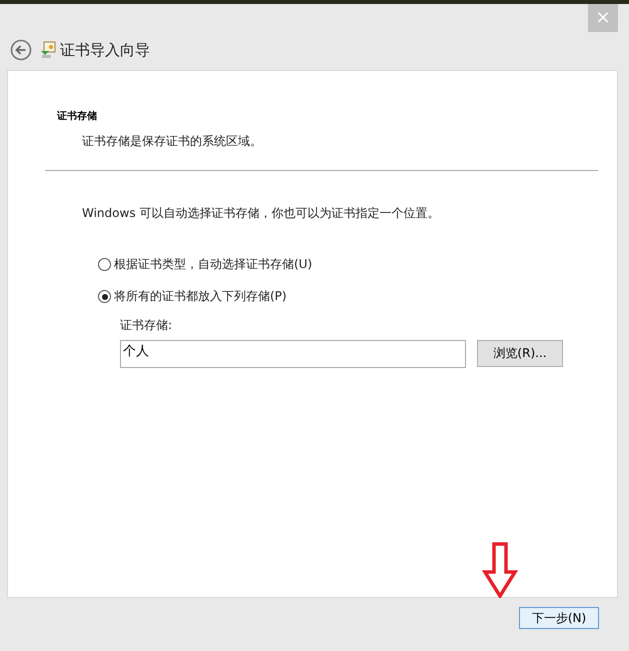 The height and width of the screenshot is (651, 629). I want to click on certificate-icon, so click(48, 50).